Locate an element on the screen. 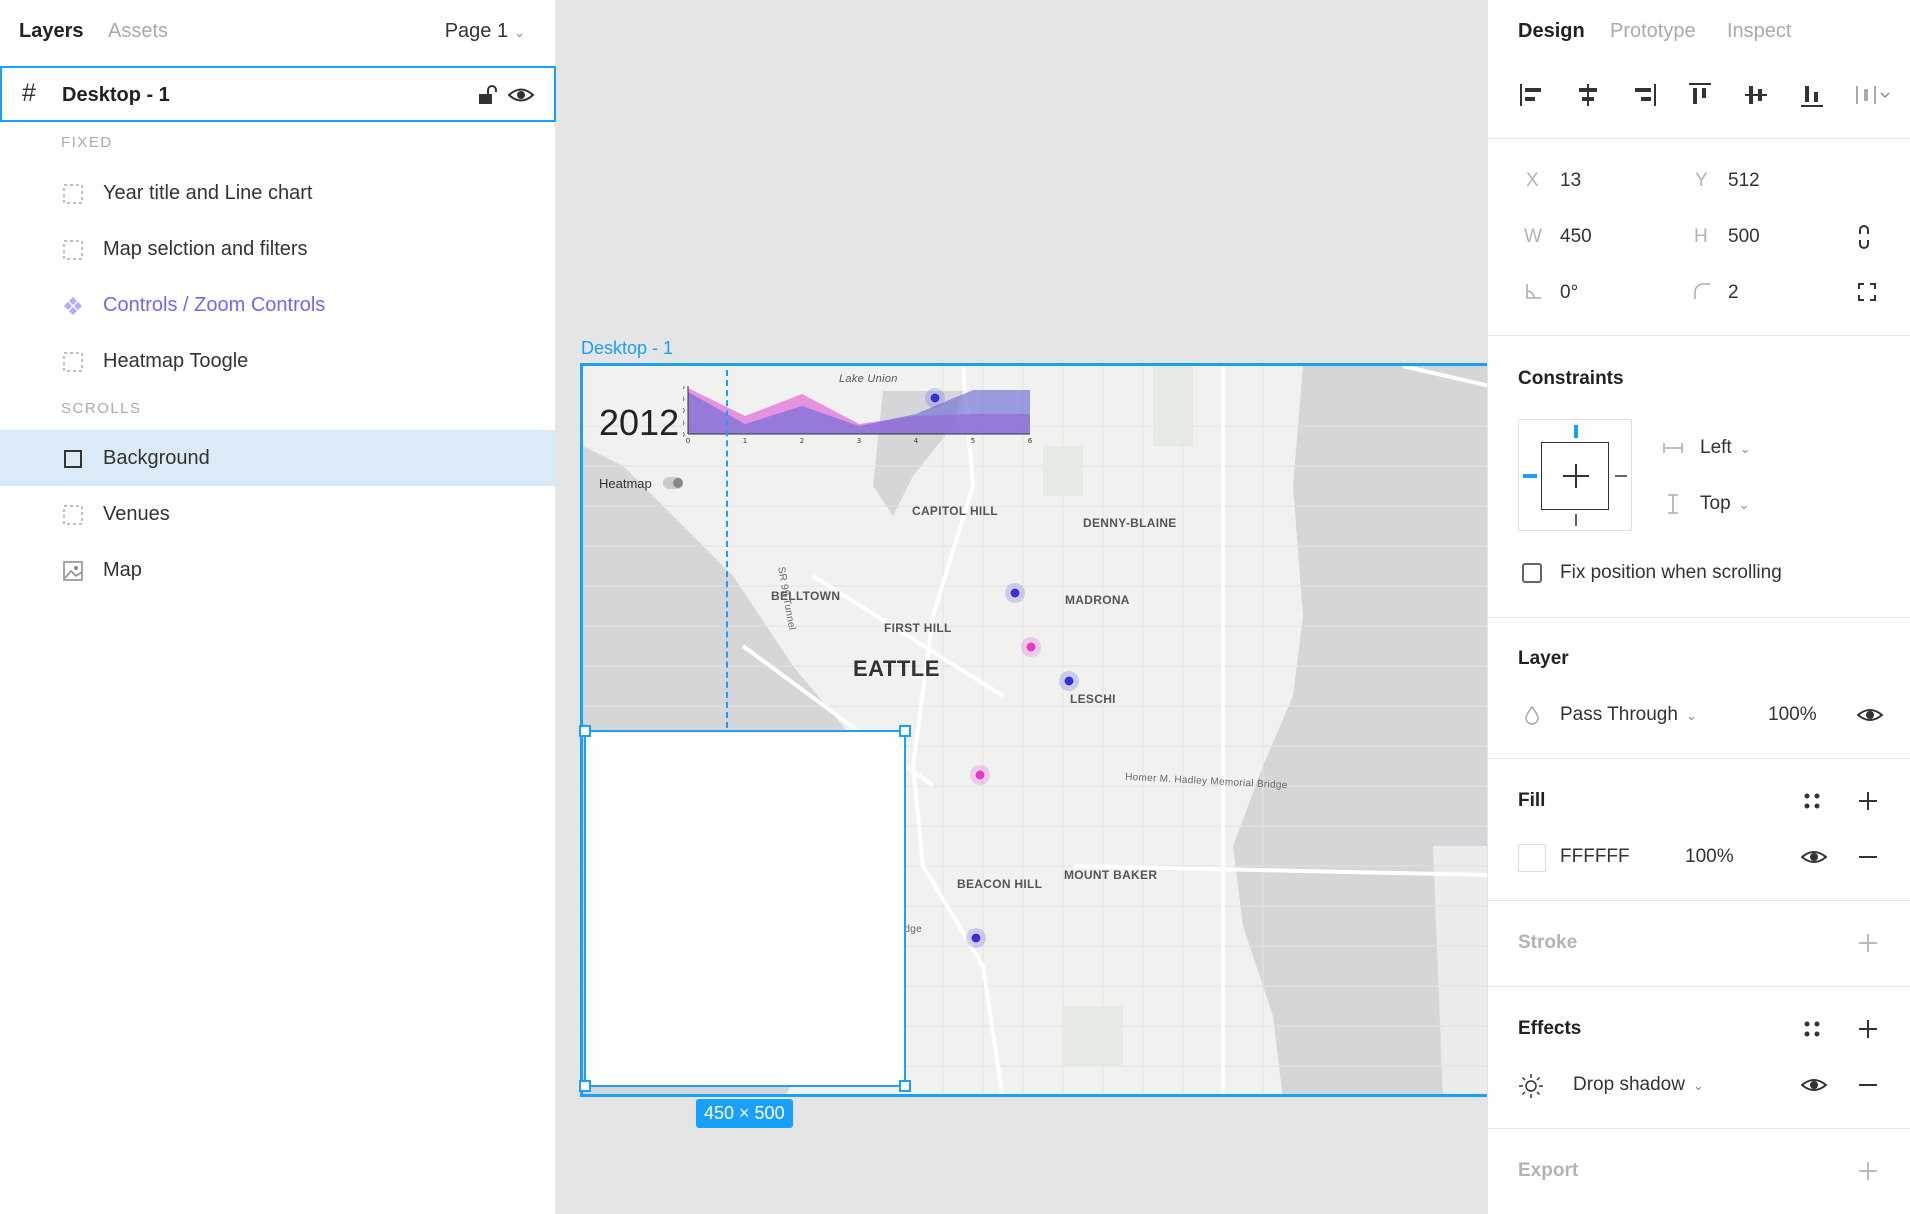  fill-hex-input: FFFFFF is located at coordinates (1595, 857).